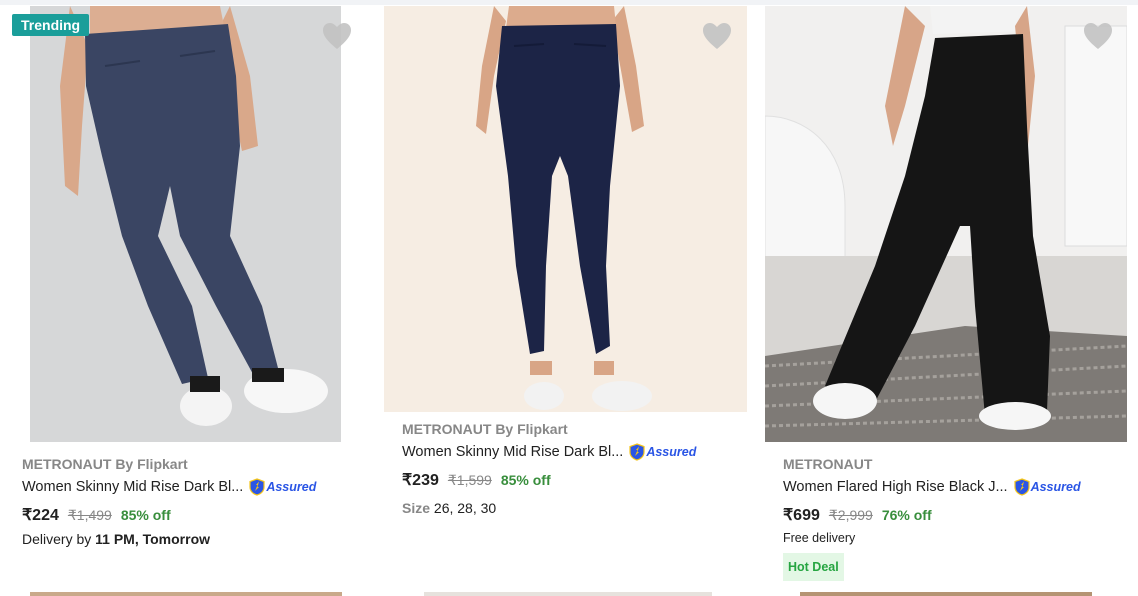 This screenshot has width=1138, height=596. I want to click on delivery-info: Delivery by 11 PM, Tomorrow, so click(187, 539).